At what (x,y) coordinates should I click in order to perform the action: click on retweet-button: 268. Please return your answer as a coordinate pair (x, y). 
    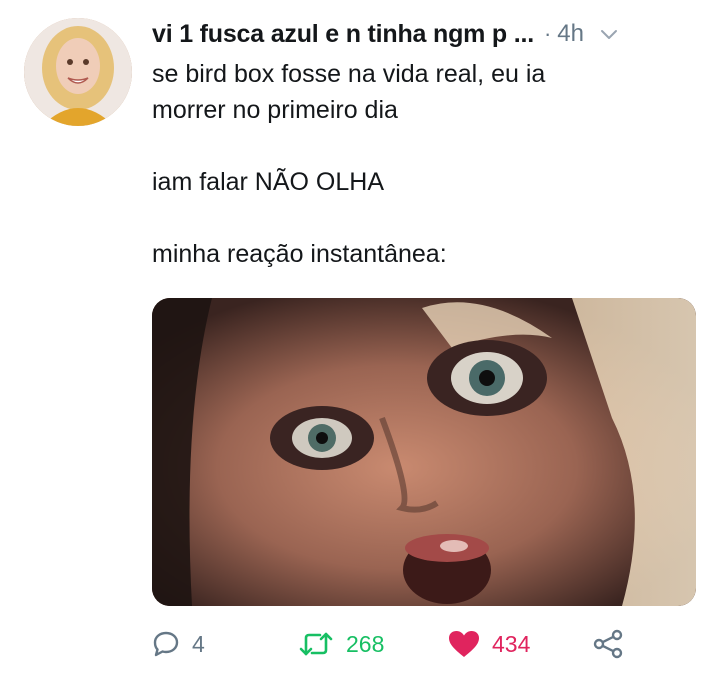
    Looking at the image, I should click on (341, 644).